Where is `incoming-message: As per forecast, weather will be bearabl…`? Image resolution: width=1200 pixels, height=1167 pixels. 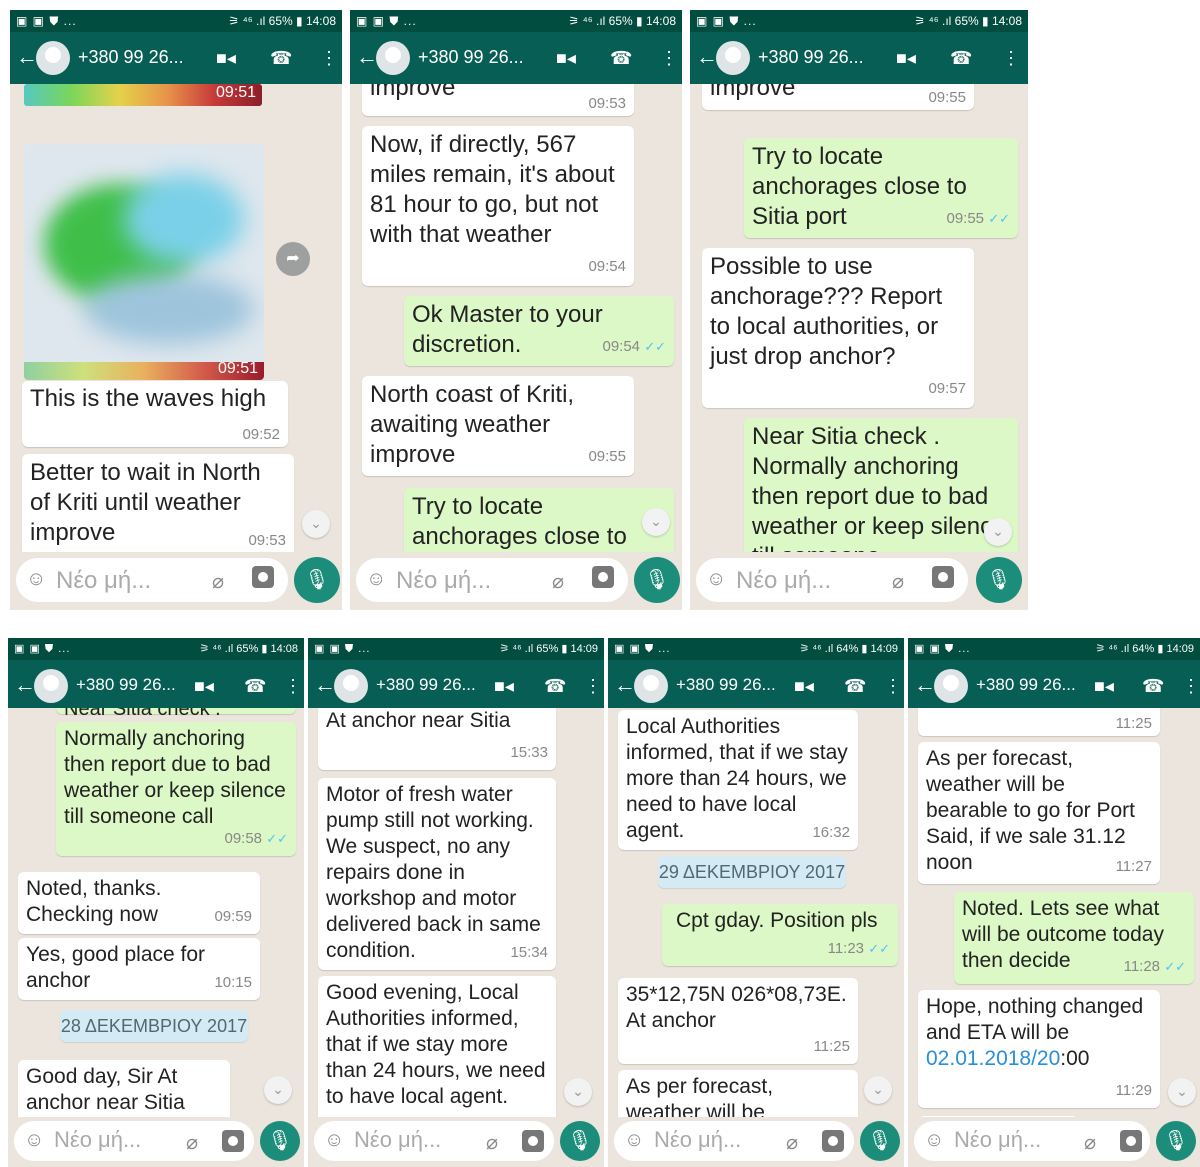
incoming-message: As per forecast, weather will be bearabl… is located at coordinates (1039, 813).